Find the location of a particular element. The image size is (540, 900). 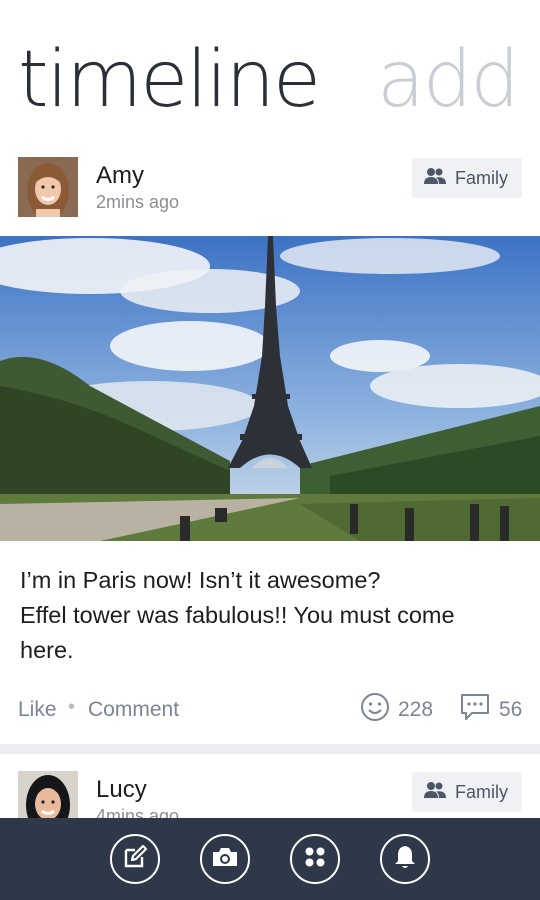

reactions-count: 228 is located at coordinates (416, 709).